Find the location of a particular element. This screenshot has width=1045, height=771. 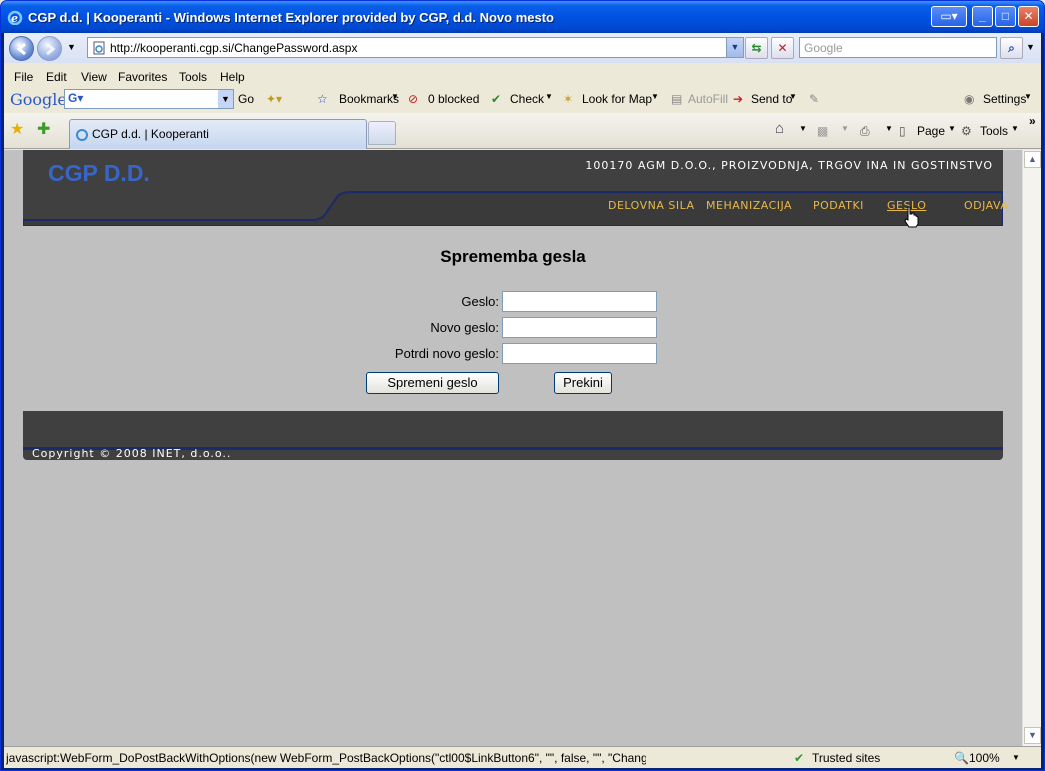

print-dropdown-icon: ▼ is located at coordinates (889, 128).